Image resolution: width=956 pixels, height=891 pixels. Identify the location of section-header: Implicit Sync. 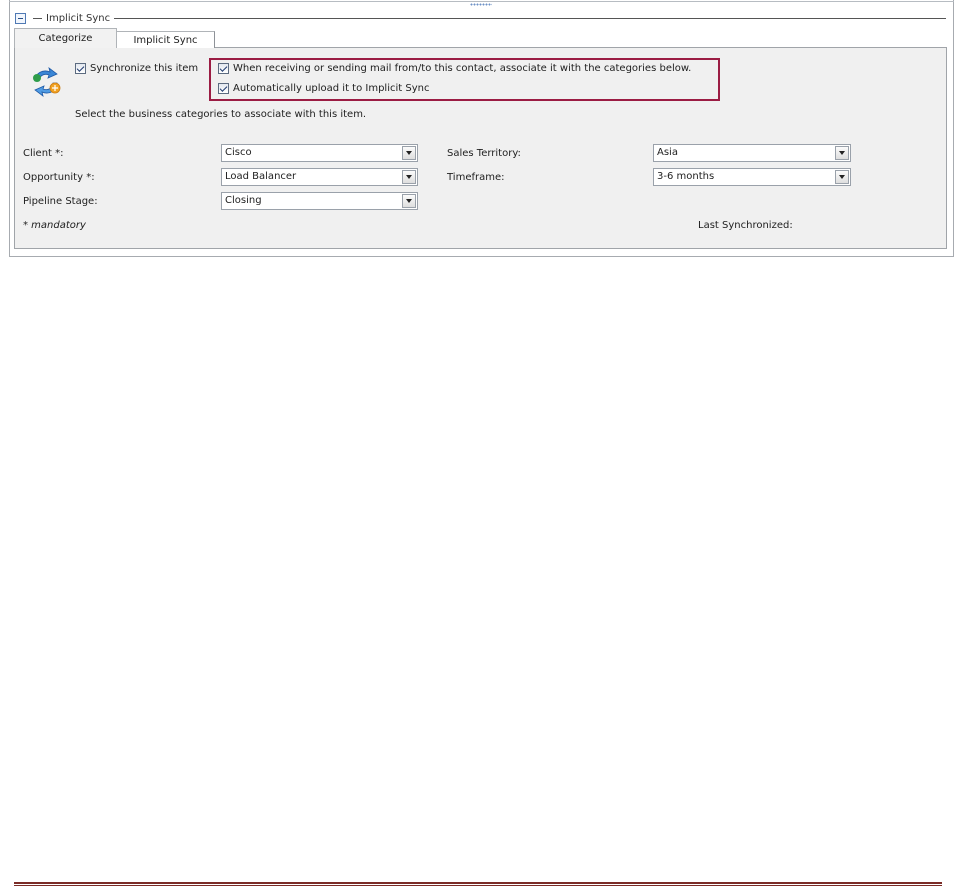
(71, 18).